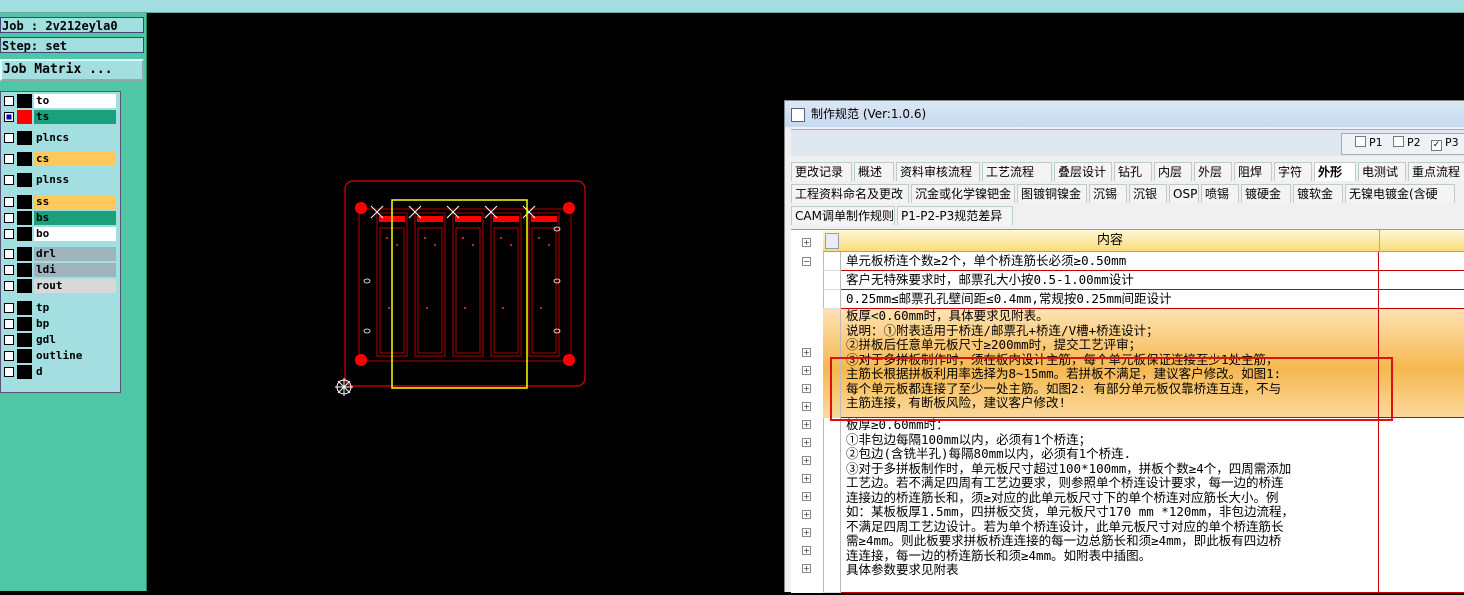 The height and width of the screenshot is (595, 1464). Describe the element at coordinates (1407, 143) in the screenshot. I see `option-p2: P2` at that location.